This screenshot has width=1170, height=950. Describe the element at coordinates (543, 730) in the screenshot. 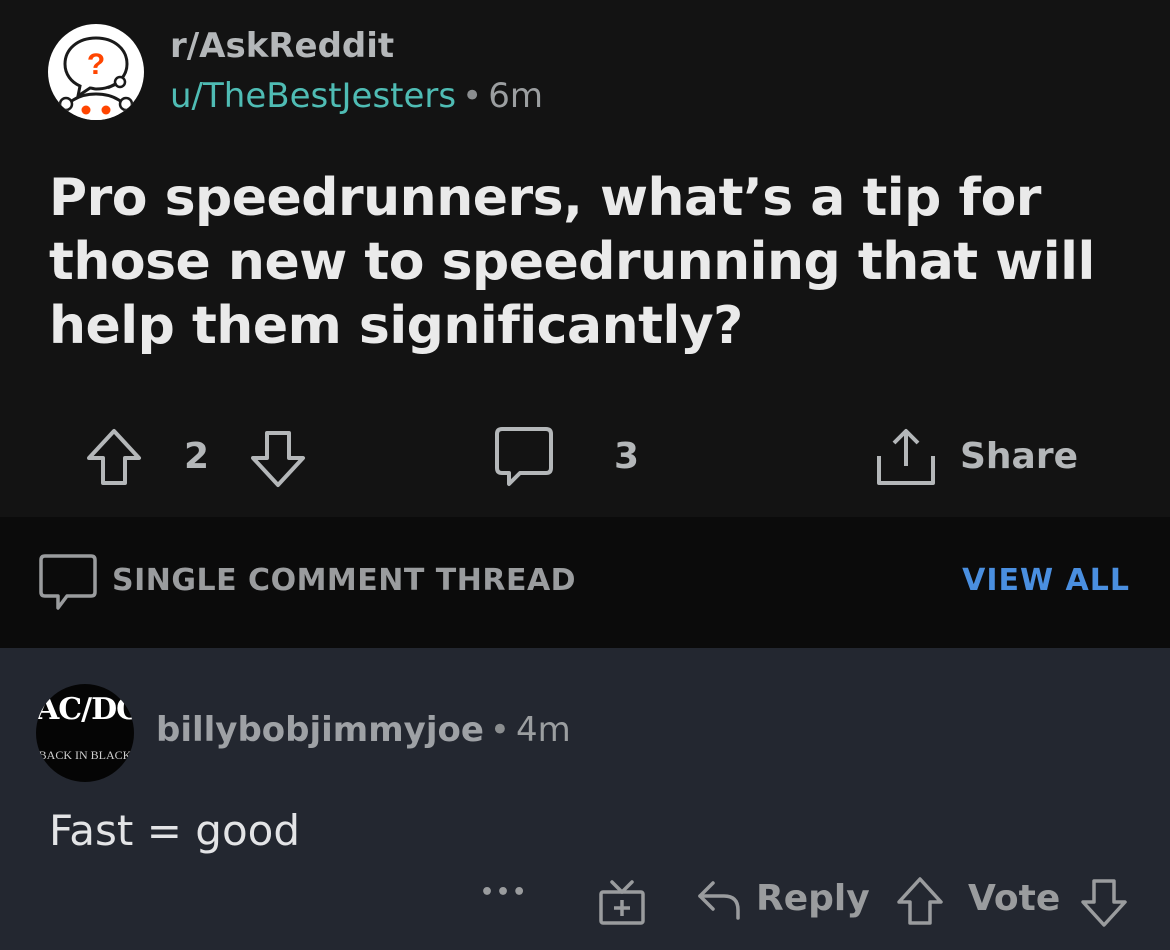

I see `comment-age: 4m` at that location.